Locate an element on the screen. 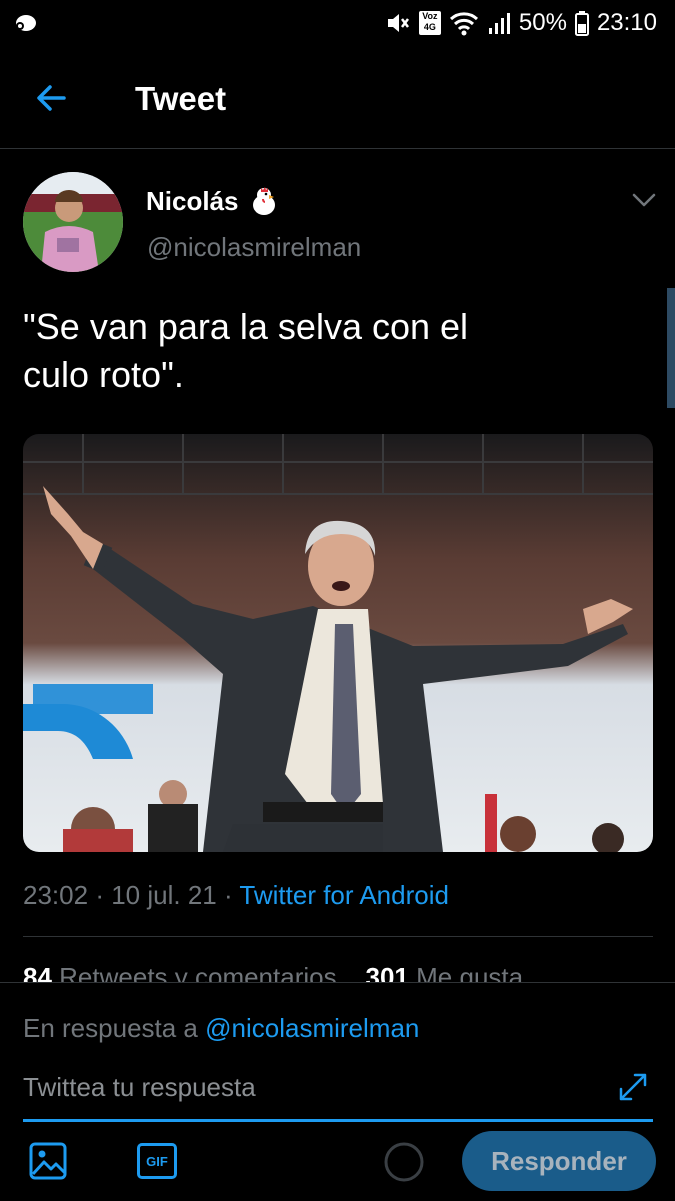 The width and height of the screenshot is (675, 1201). tweet-text: "Se van para la selva con el culo roto". is located at coordinates (323, 351).